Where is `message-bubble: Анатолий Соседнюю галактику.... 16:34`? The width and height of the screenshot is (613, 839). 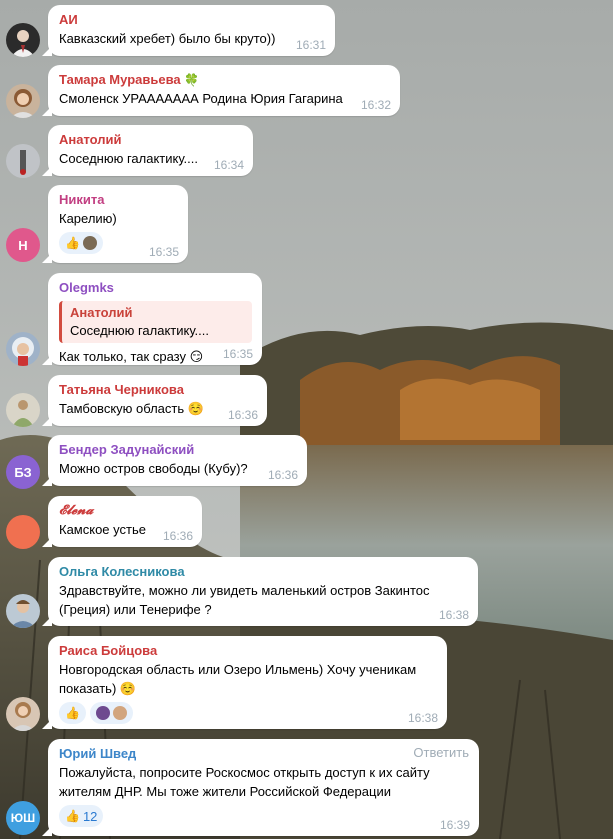 message-bubble: Анатолий Соседнюю галактику.... 16:34 is located at coordinates (147, 150).